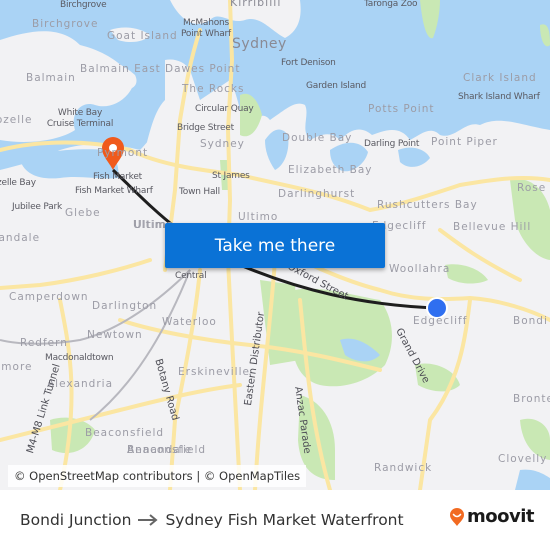 The image size is (550, 550). Describe the element at coordinates (83, 5) in the screenshot. I see `label-birchgrove-wharf: Birchgrove` at that location.